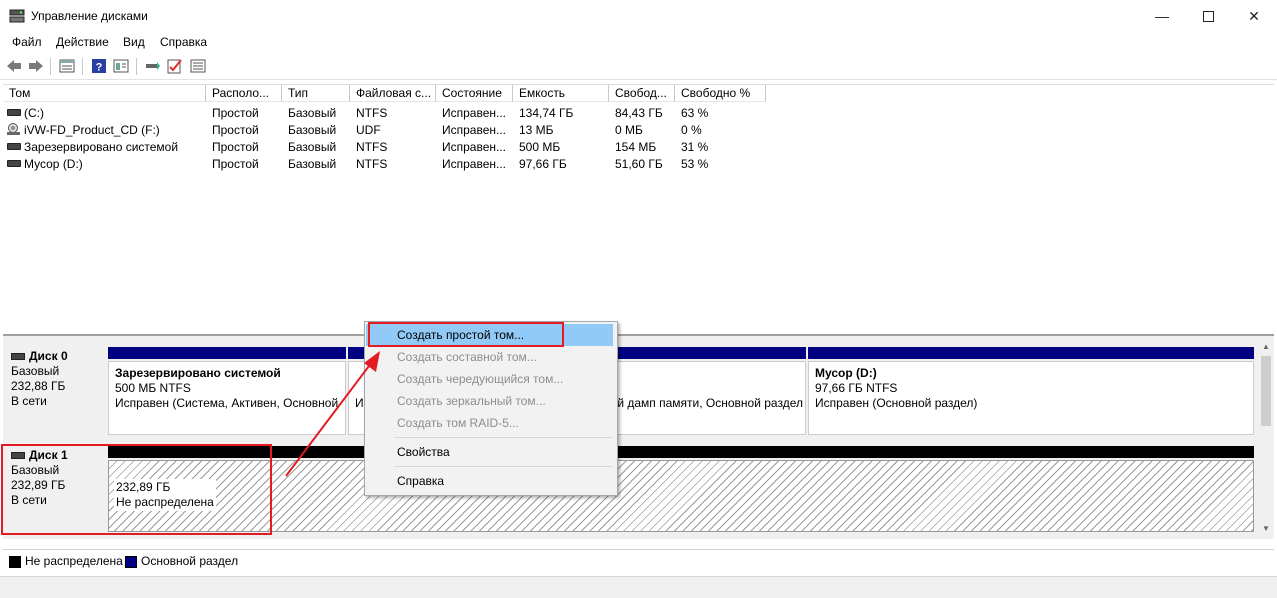  Describe the element at coordinates (691, 130) in the screenshot. I see `volume-free-percent: 0 %` at that location.